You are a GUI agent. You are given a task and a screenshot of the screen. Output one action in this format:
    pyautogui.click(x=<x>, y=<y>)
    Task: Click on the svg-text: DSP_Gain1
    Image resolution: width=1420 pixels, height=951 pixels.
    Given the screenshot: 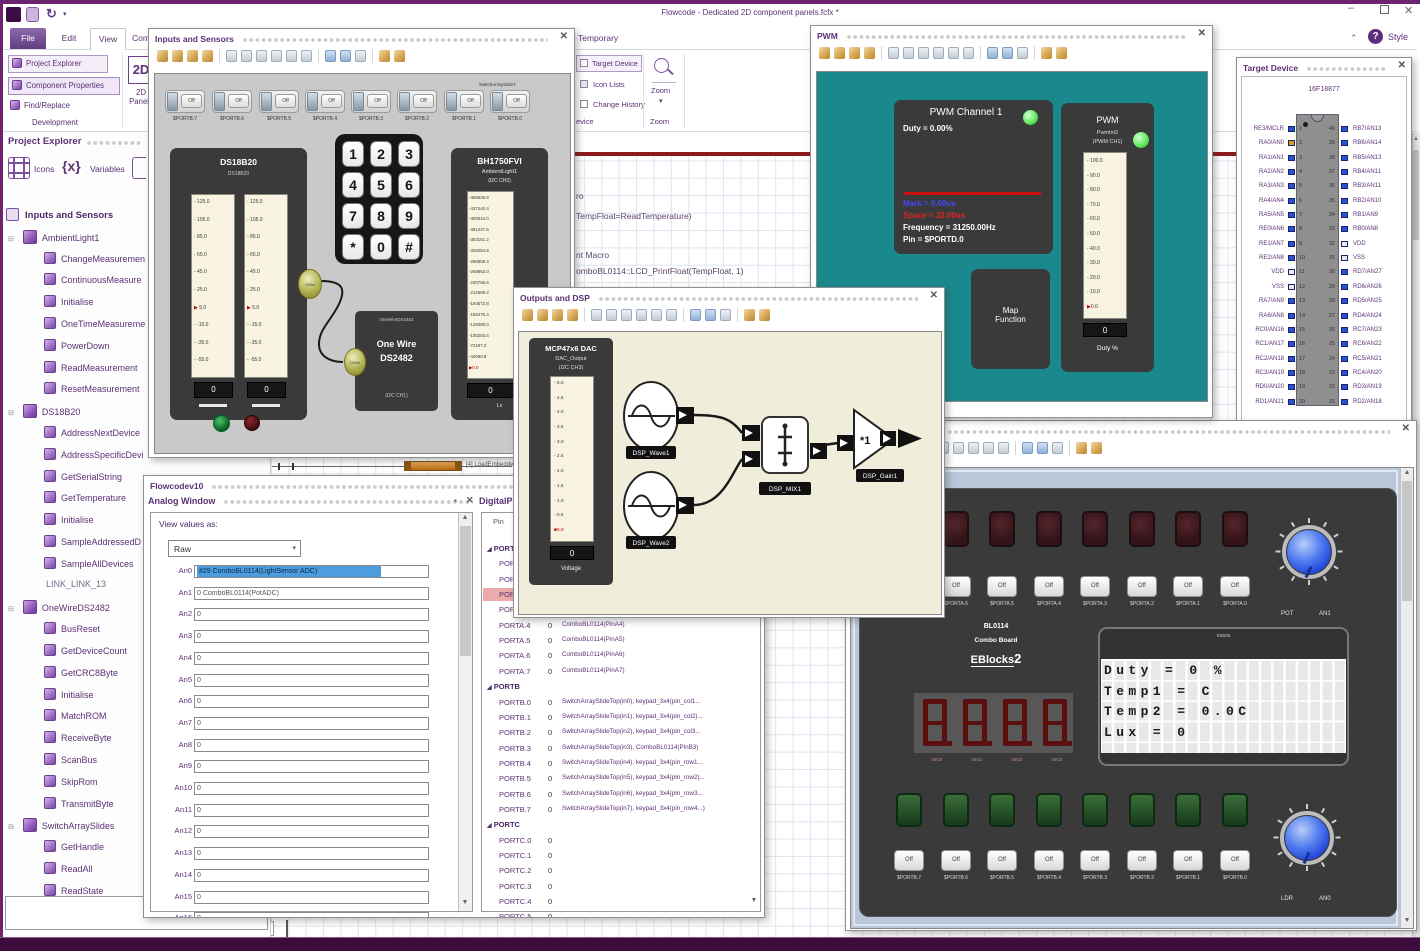 What is the action you would take?
    pyautogui.click(x=880, y=476)
    